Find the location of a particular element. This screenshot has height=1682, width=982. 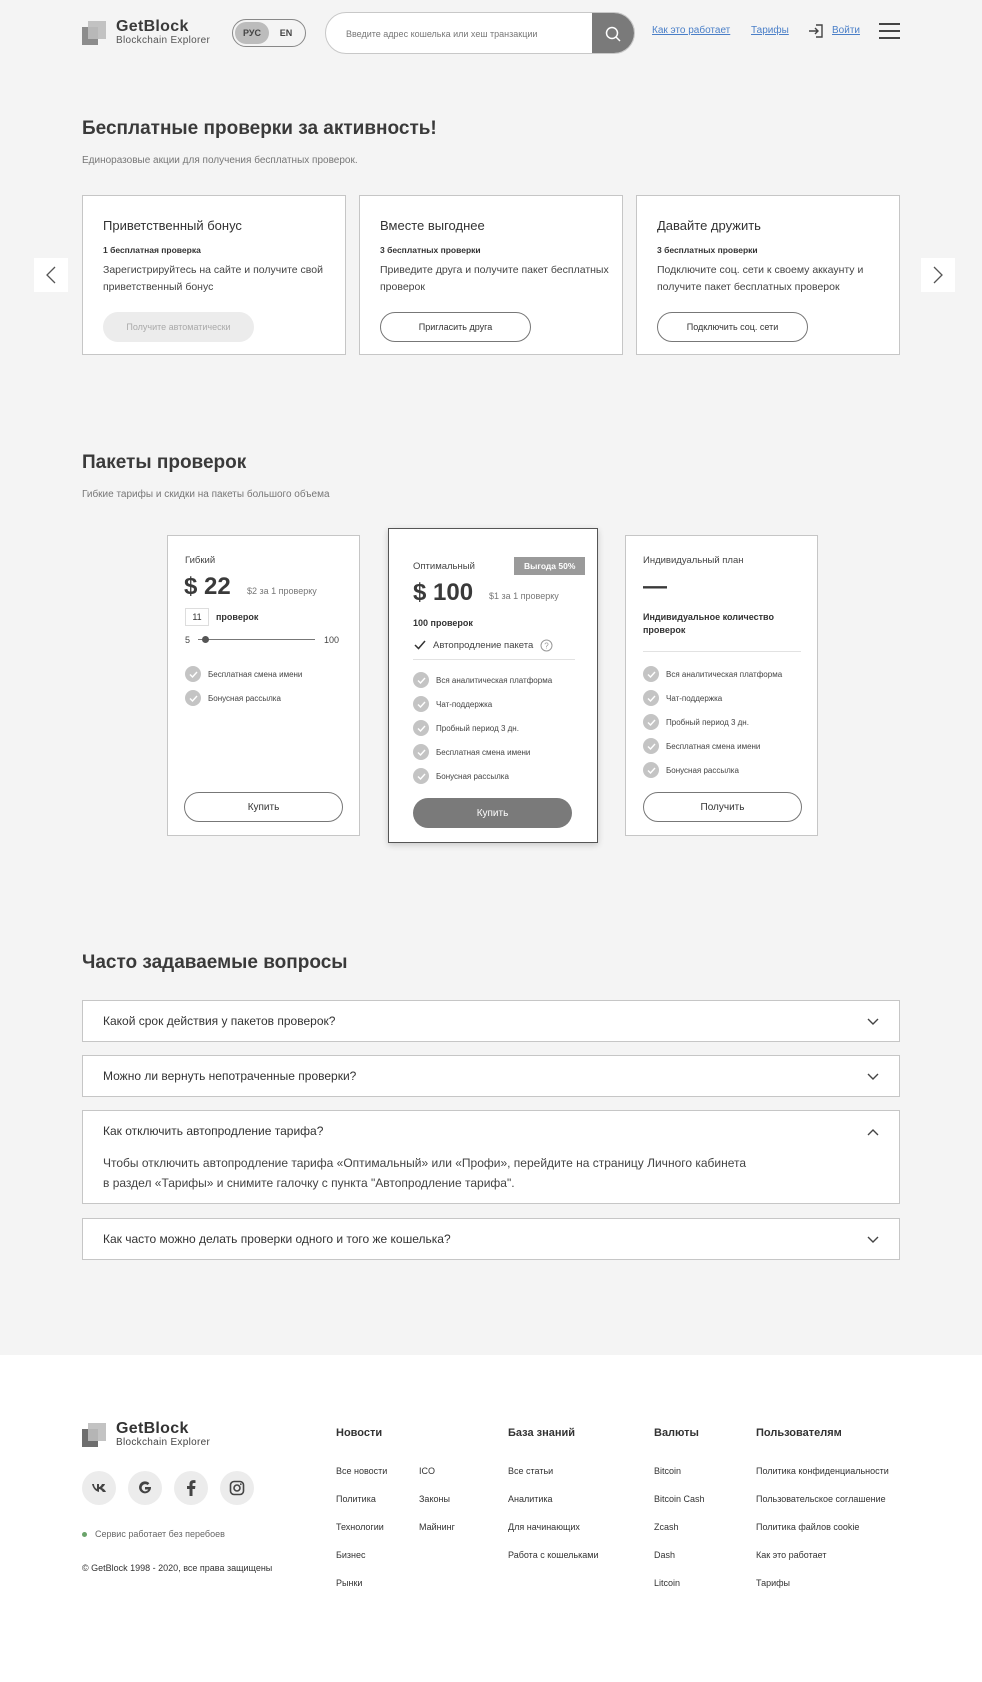

footer-link: Как это работает is located at coordinates (791, 1555).